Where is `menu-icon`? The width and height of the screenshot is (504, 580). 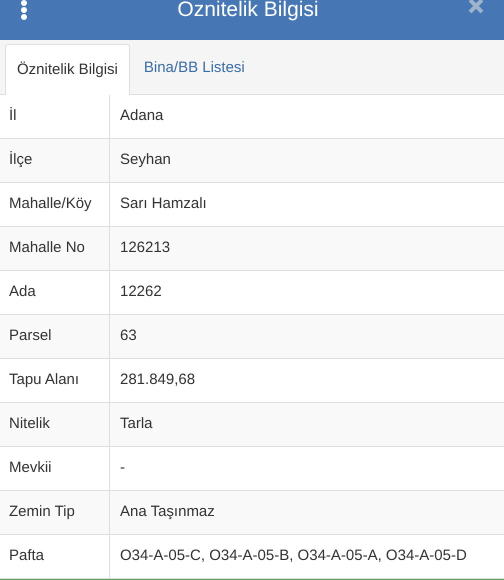 menu-icon is located at coordinates (24, 10).